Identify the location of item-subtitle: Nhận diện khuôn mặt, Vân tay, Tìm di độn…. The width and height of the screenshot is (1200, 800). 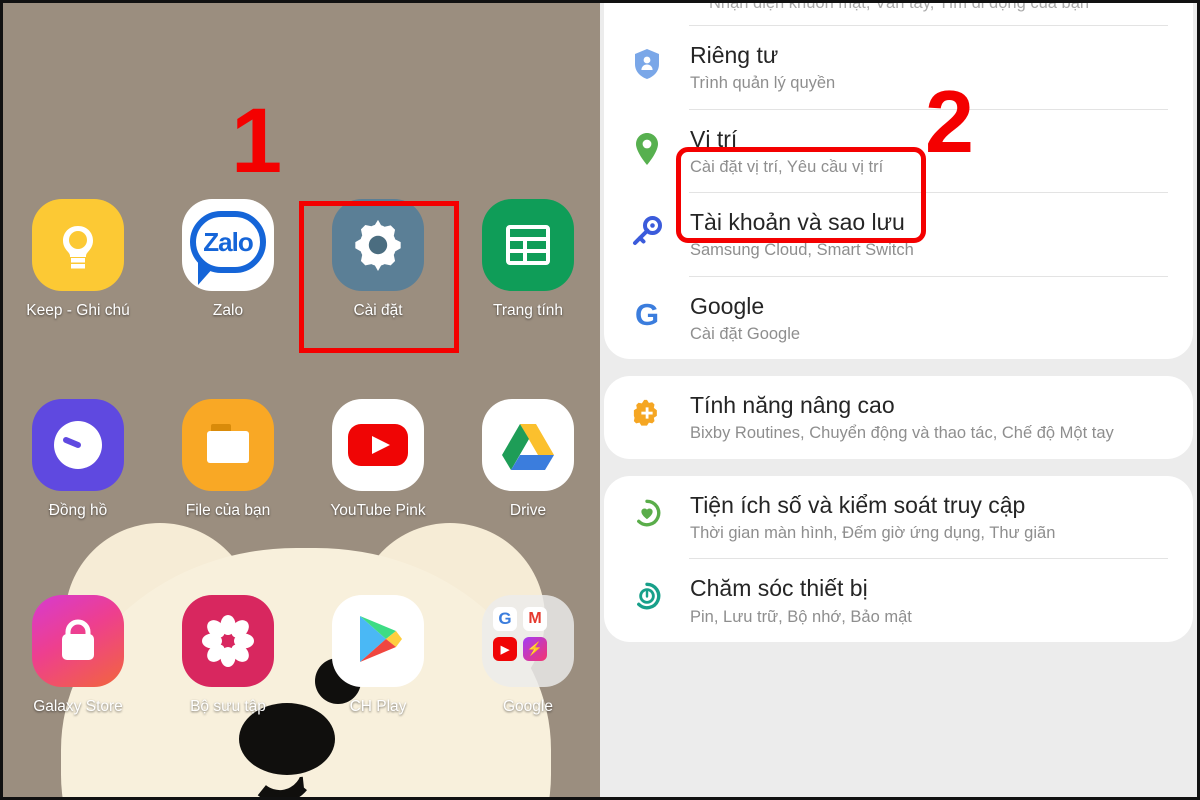
(899, 7).